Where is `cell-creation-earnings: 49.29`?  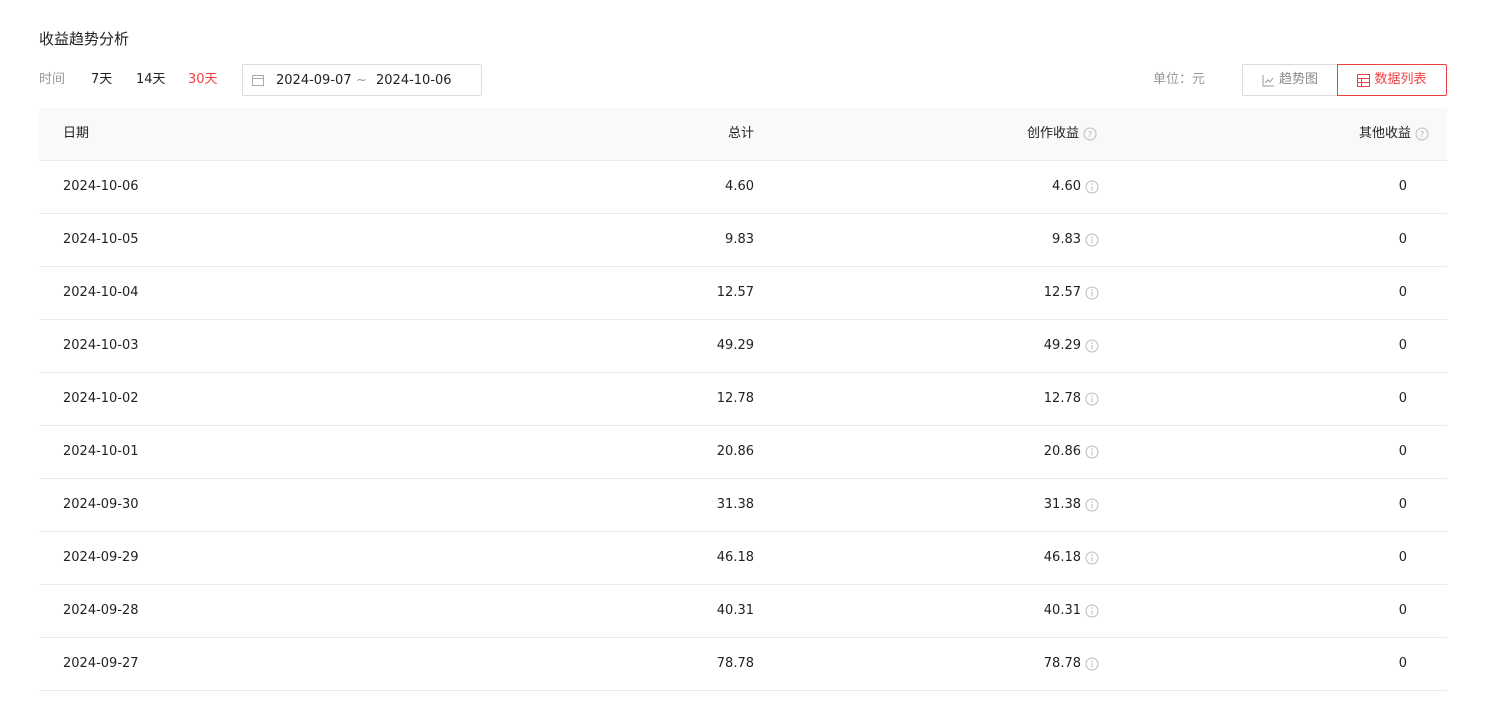
cell-creation-earnings: 49.29 is located at coordinates (1071, 346).